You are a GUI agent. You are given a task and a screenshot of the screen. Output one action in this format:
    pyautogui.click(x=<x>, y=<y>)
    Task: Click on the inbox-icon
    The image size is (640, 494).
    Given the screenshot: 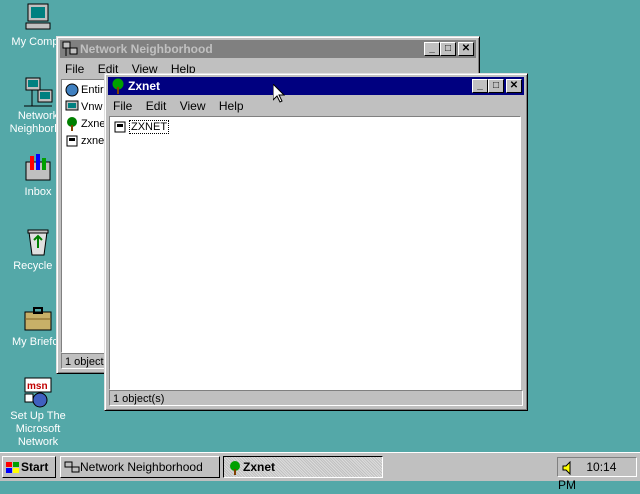 What is the action you would take?
    pyautogui.click(x=38, y=168)
    